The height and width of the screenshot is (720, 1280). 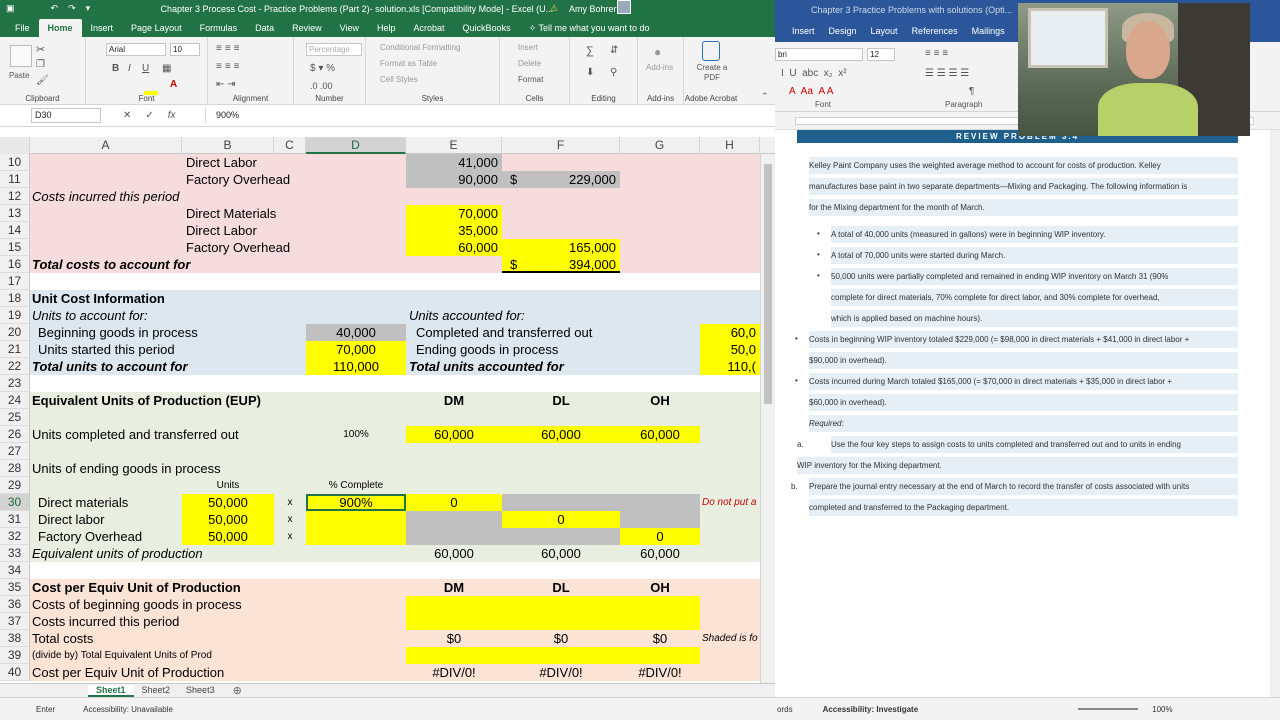 I want to click on ribbon-tab-quickbooks: QuickBooks, so click(x=487, y=28).